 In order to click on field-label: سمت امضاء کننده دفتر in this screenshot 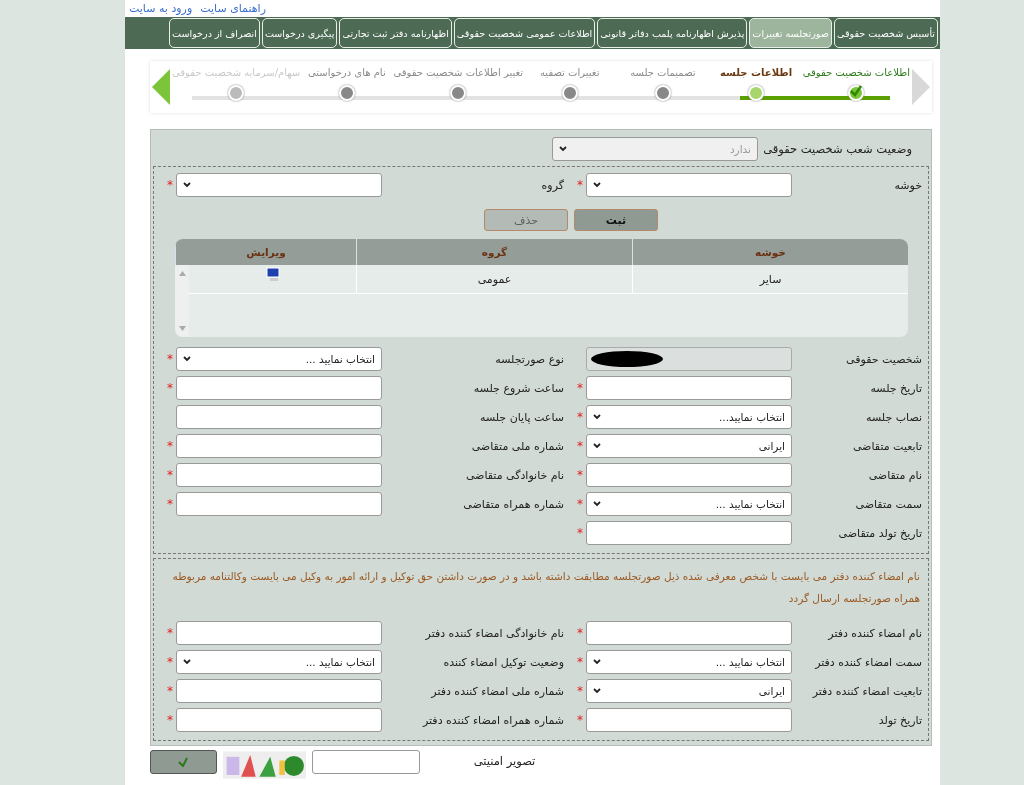, I will do `click(867, 662)`.